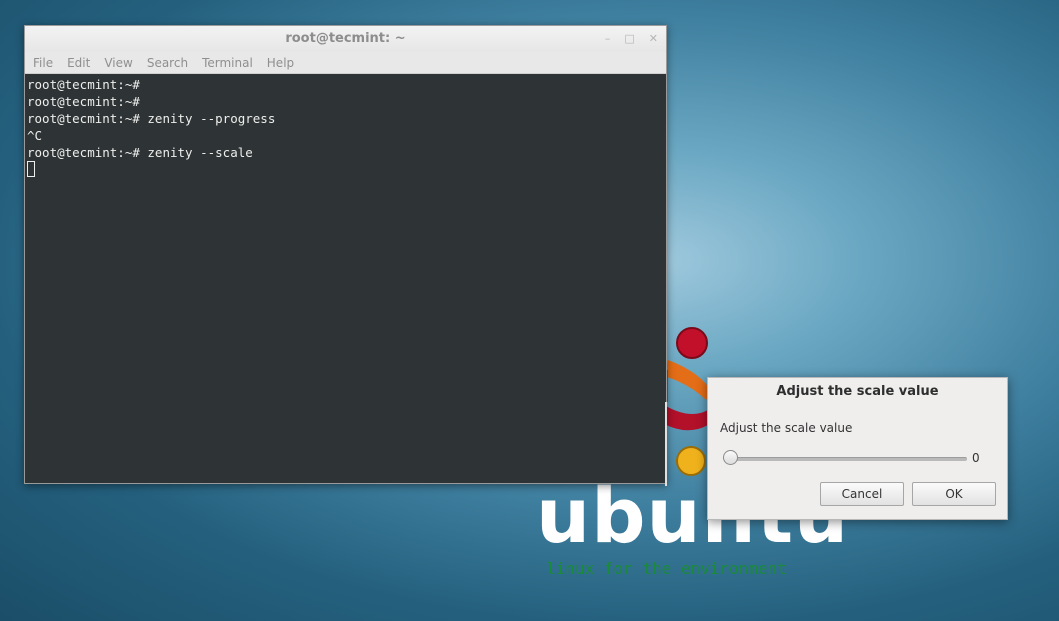 The image size is (1059, 621). I want to click on ok-button: OK, so click(954, 494).